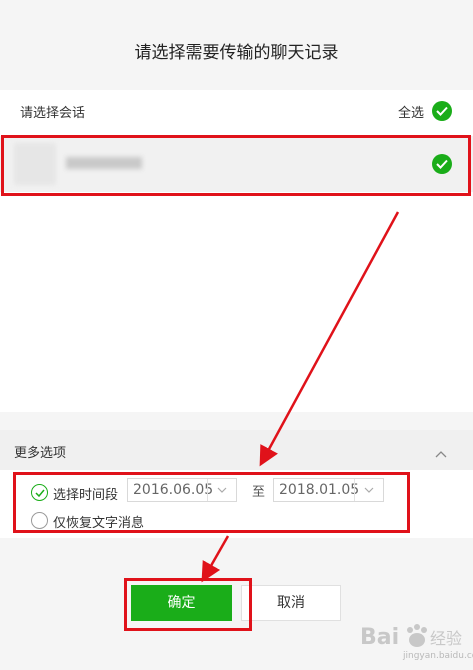 This screenshot has width=473, height=670. What do you see at coordinates (291, 603) in the screenshot?
I see `cancel-button: 取消` at bounding box center [291, 603].